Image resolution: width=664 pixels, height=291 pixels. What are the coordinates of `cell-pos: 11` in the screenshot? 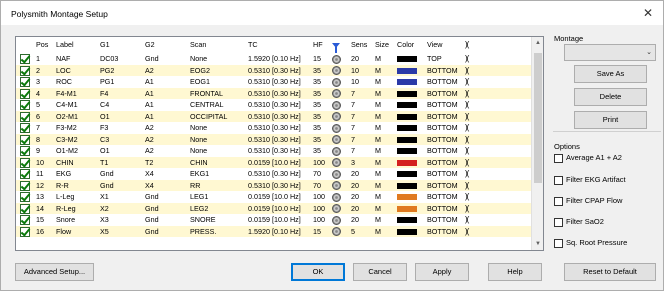 It's located at (44, 174).